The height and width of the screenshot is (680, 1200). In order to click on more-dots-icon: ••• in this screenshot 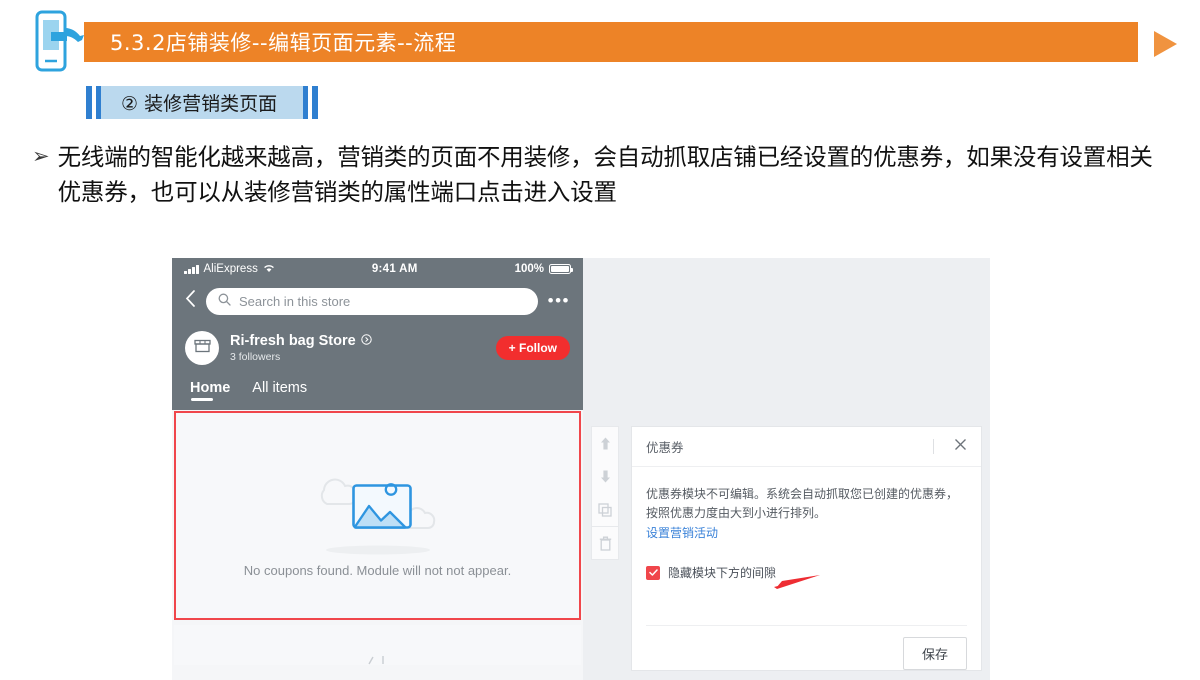, I will do `click(559, 300)`.